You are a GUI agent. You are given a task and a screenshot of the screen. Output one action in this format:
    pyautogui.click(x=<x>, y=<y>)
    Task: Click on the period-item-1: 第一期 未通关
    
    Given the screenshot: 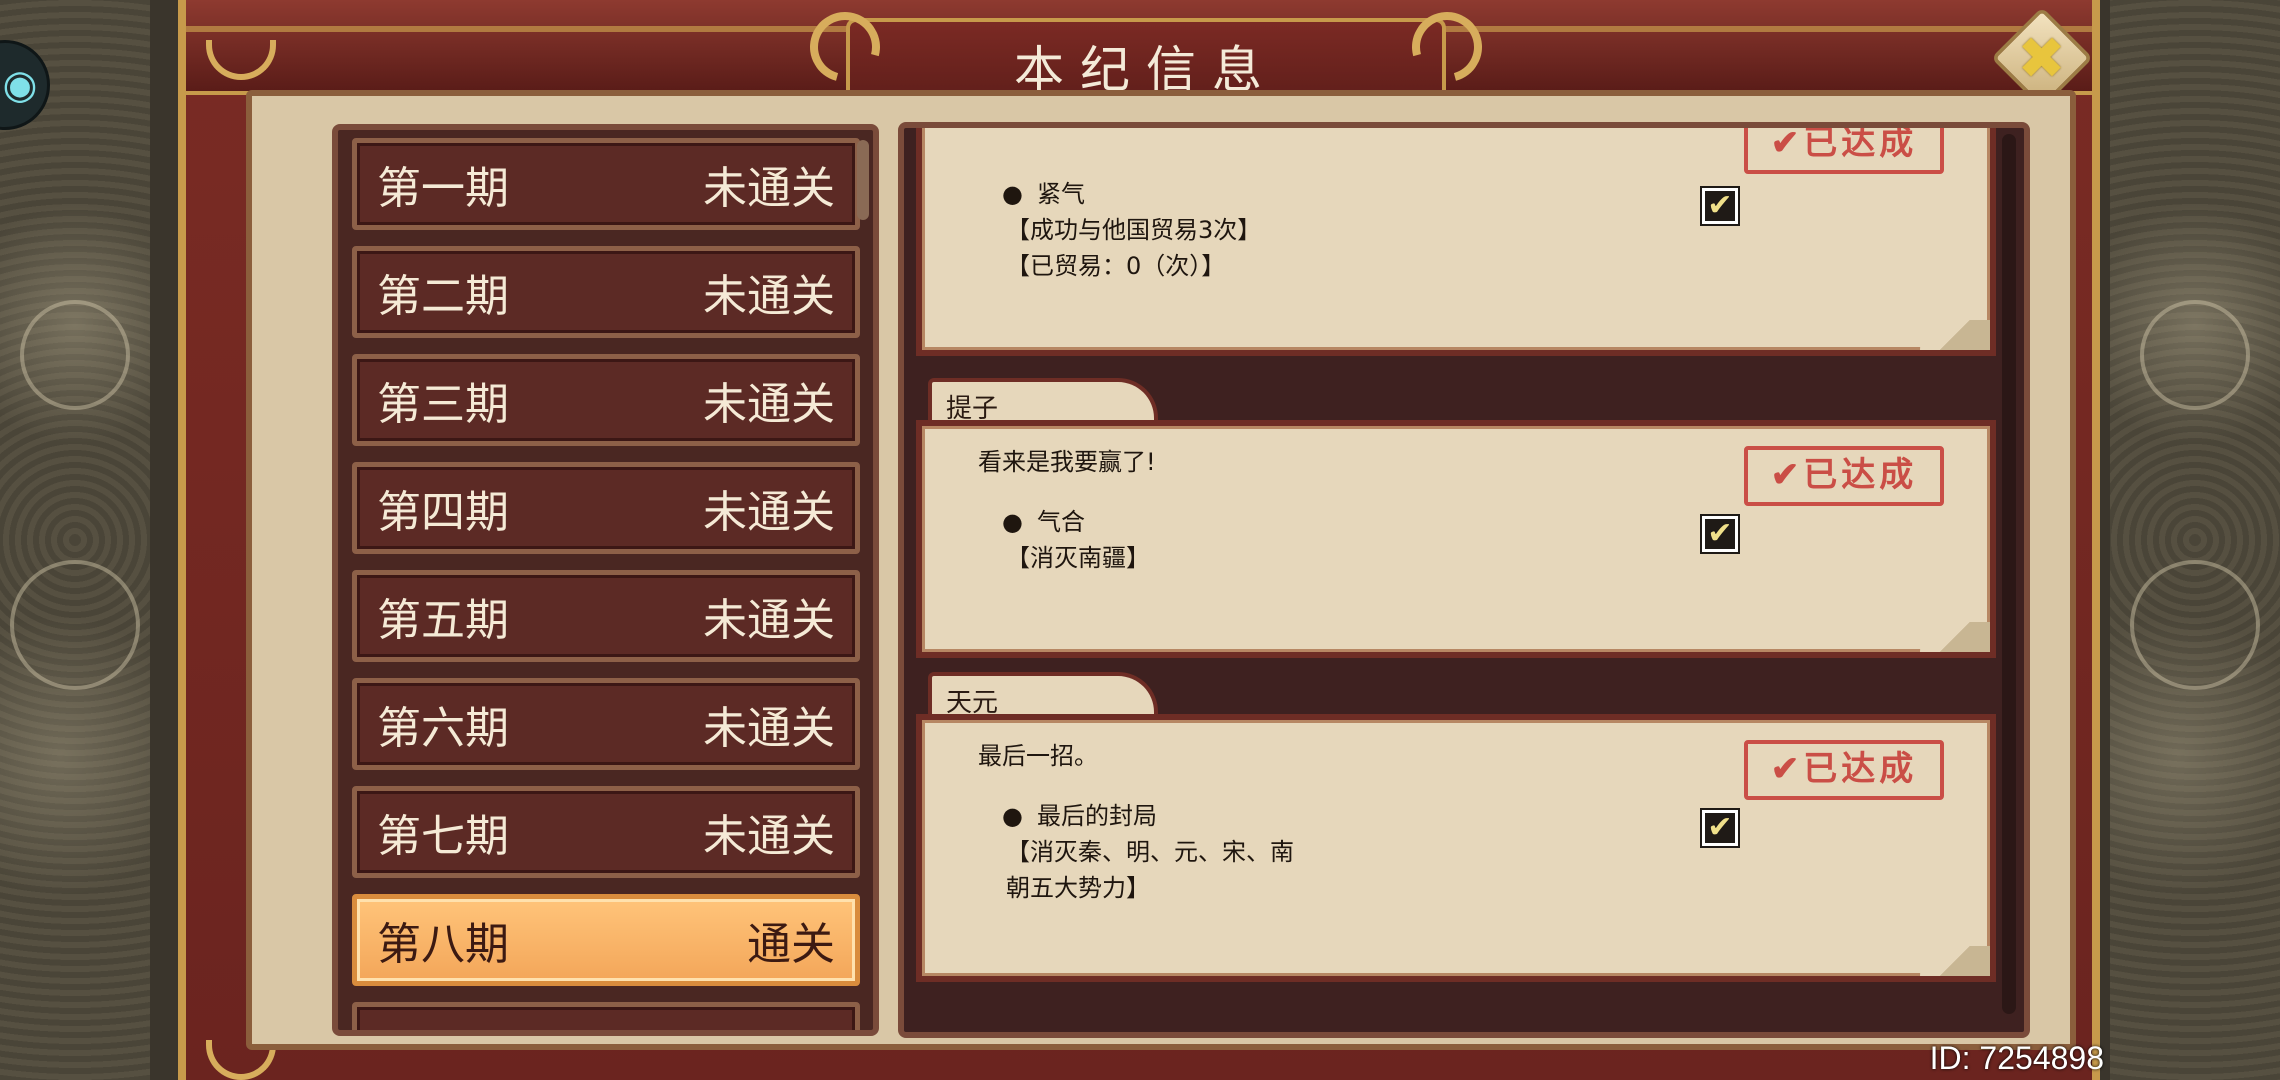 What is the action you would take?
    pyautogui.click(x=606, y=184)
    